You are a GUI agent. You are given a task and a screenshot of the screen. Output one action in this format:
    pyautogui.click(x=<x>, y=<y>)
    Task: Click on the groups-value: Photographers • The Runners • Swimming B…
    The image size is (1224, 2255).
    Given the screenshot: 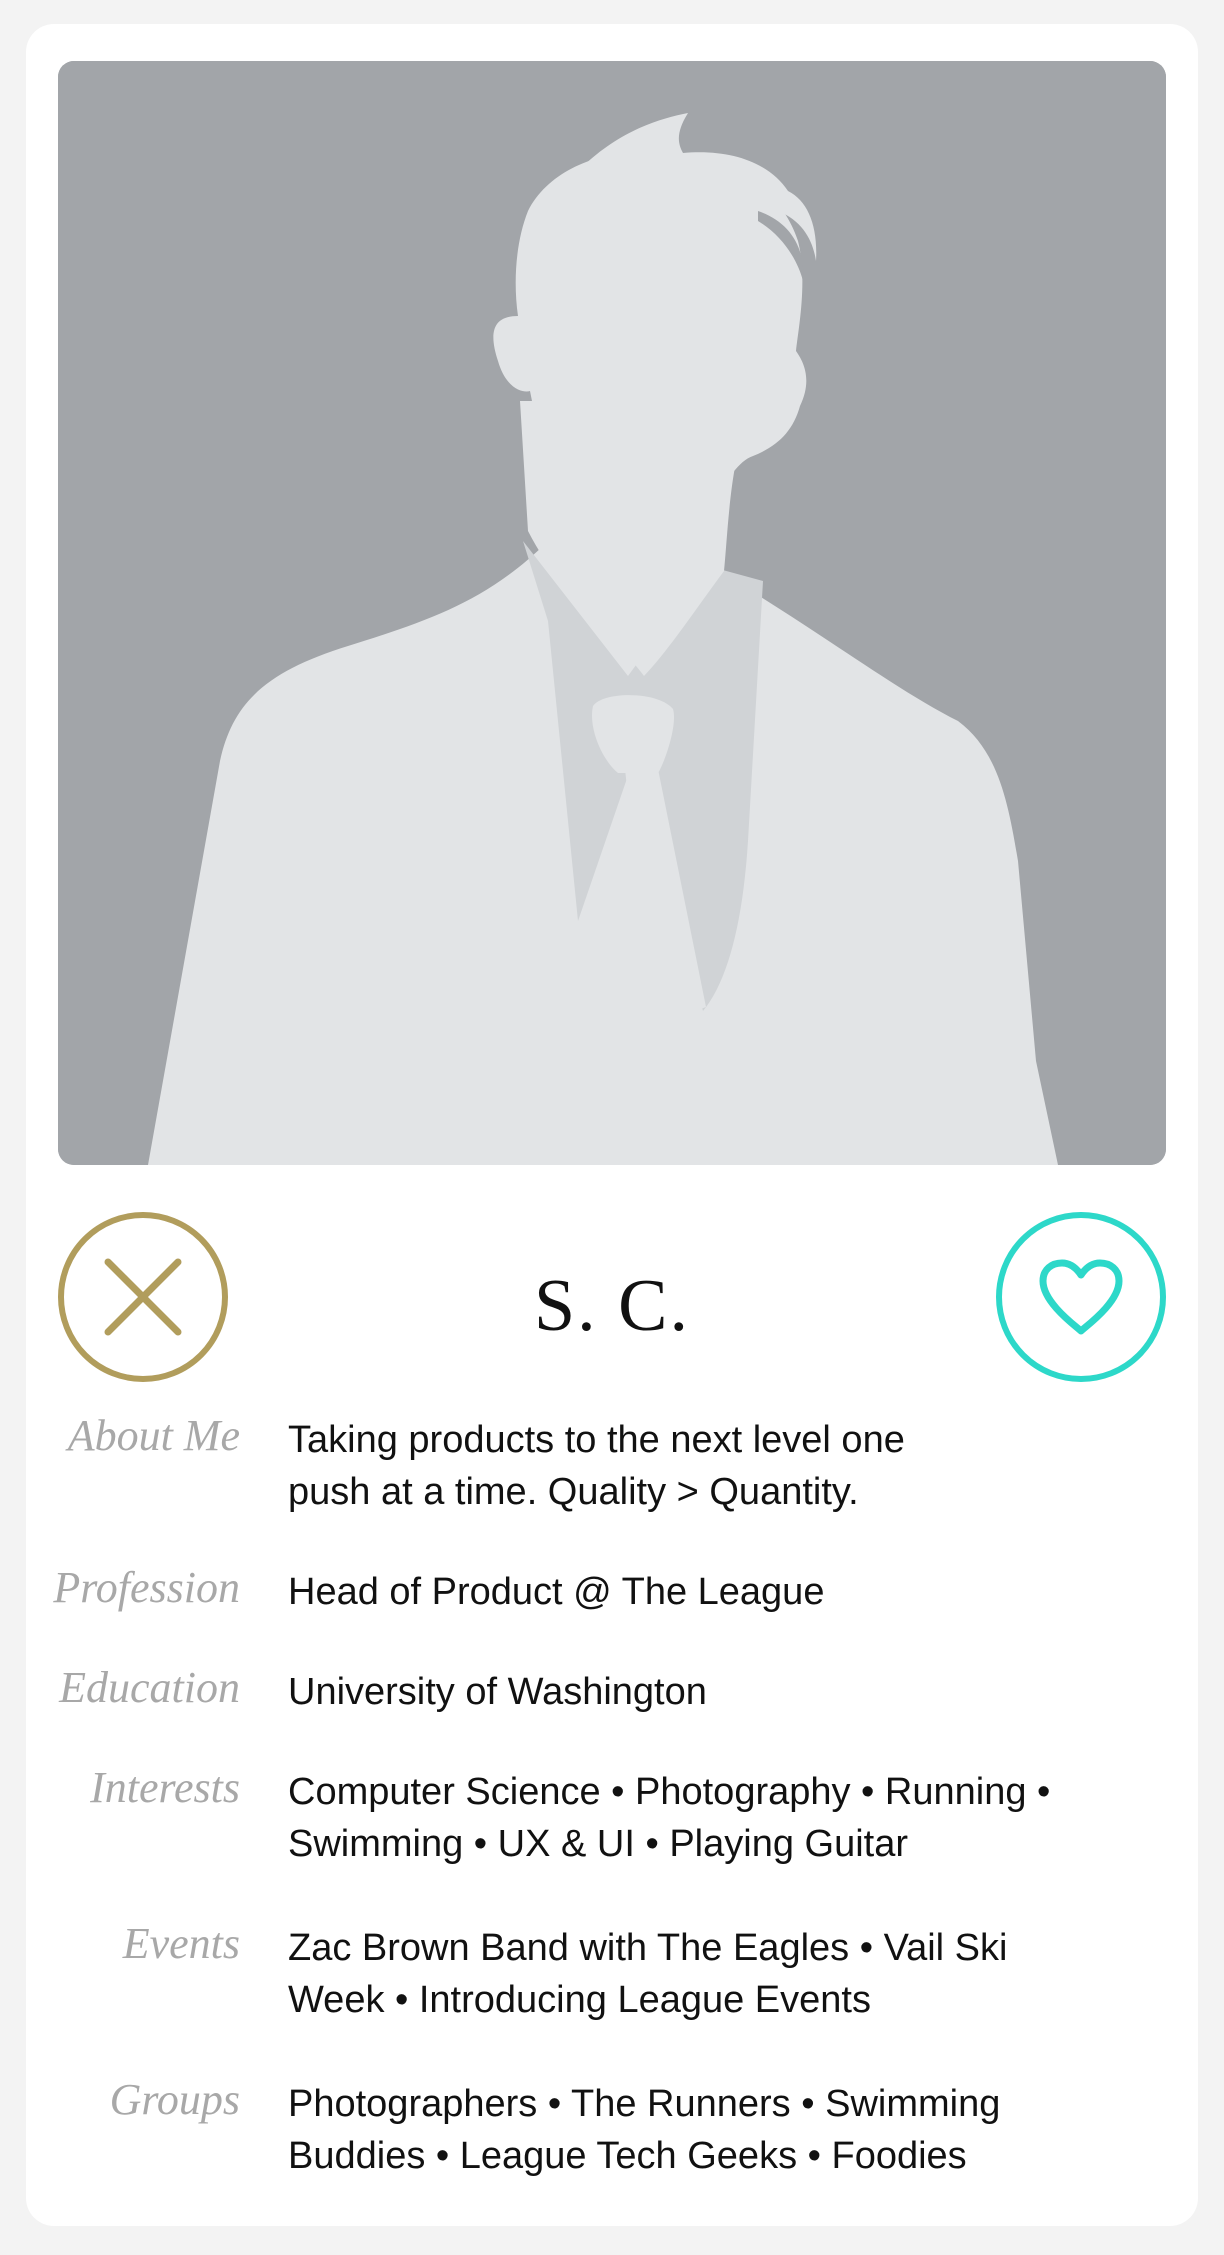 What is the action you would take?
    pyautogui.click(x=644, y=2130)
    